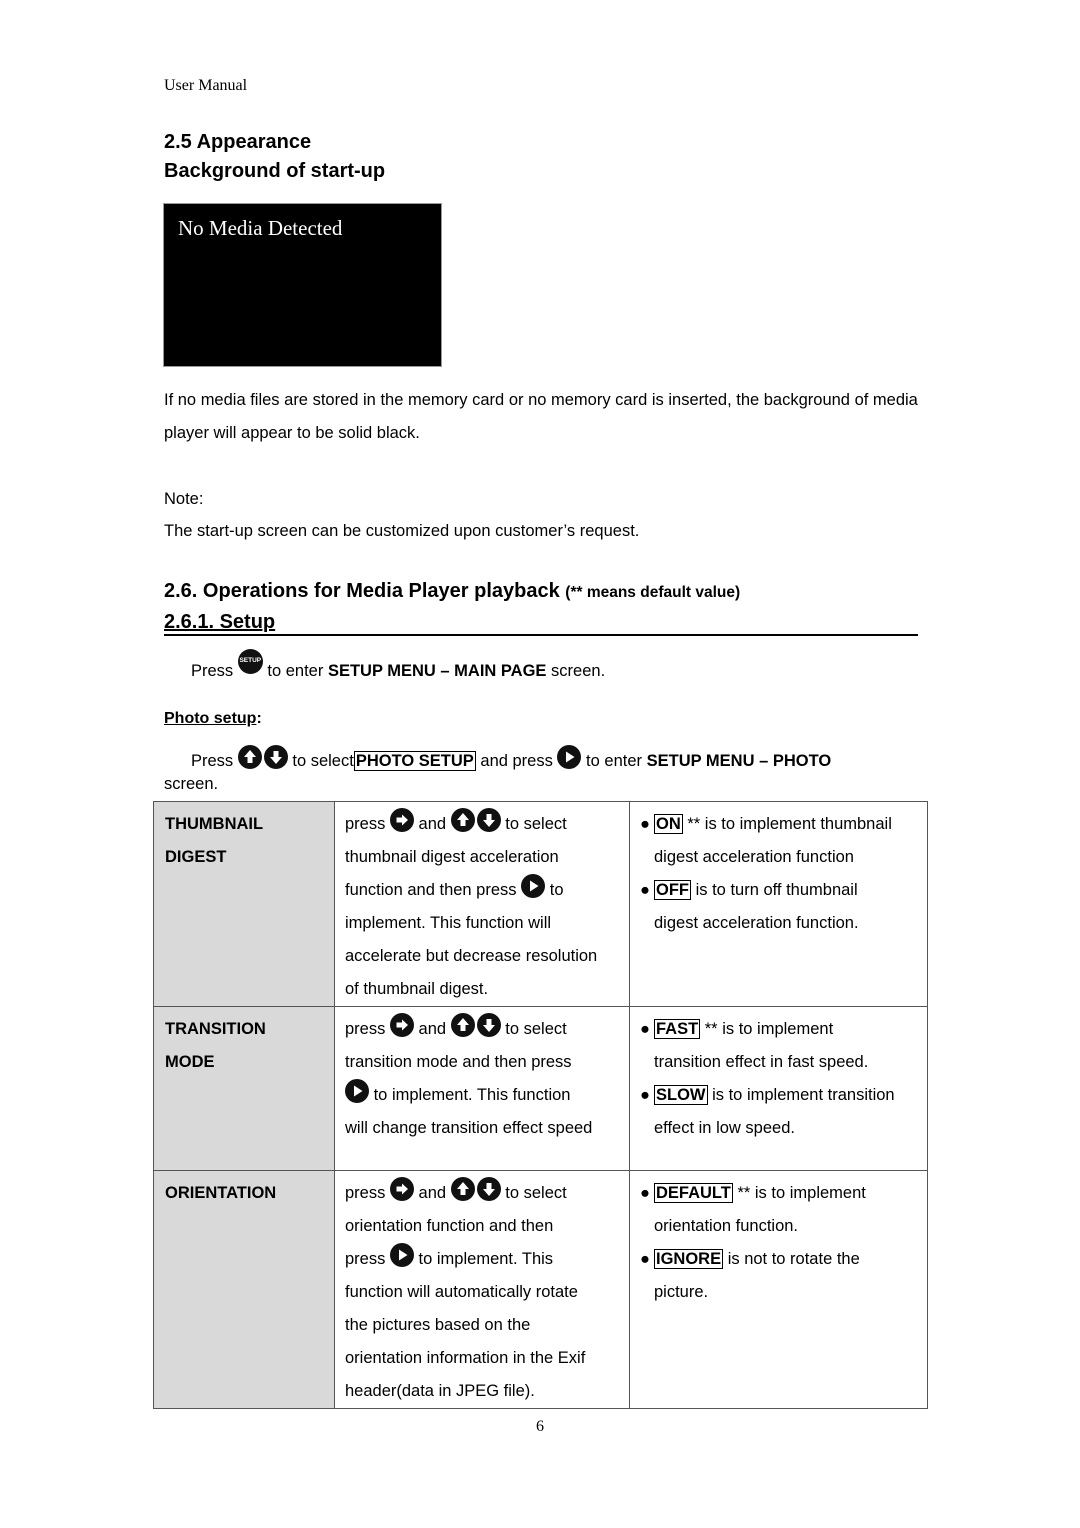 This screenshot has height=1528, width=1080. Describe the element at coordinates (761, 1062) in the screenshot. I see `option-text: transition effect in fast speed.` at that location.